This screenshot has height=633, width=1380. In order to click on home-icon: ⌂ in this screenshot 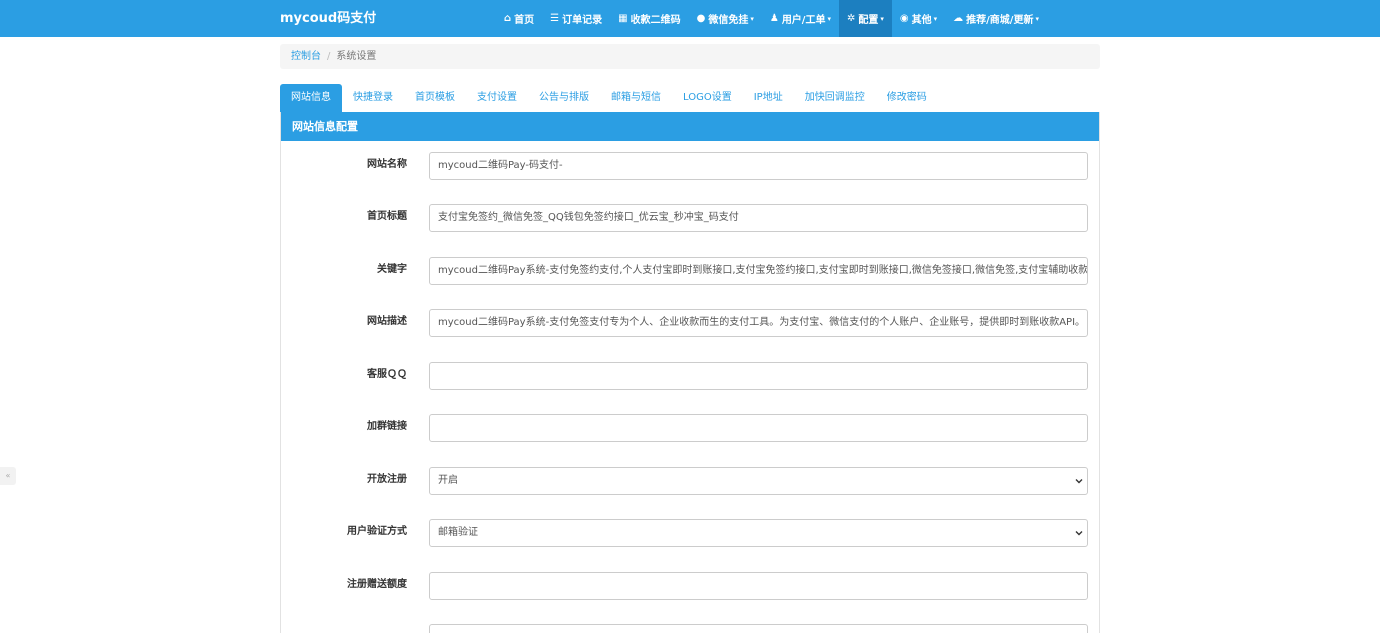, I will do `click(508, 18)`.